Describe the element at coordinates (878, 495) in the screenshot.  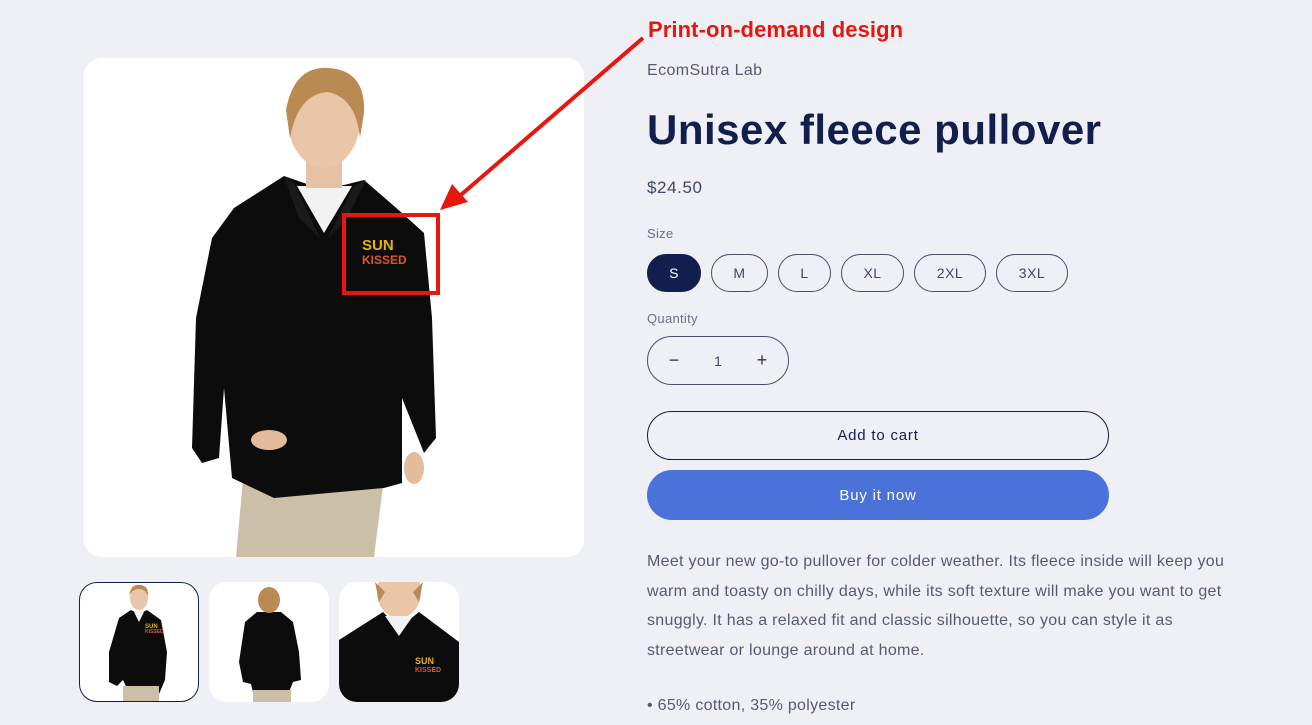
I see `buy-it-now-button: Buy it now` at that location.